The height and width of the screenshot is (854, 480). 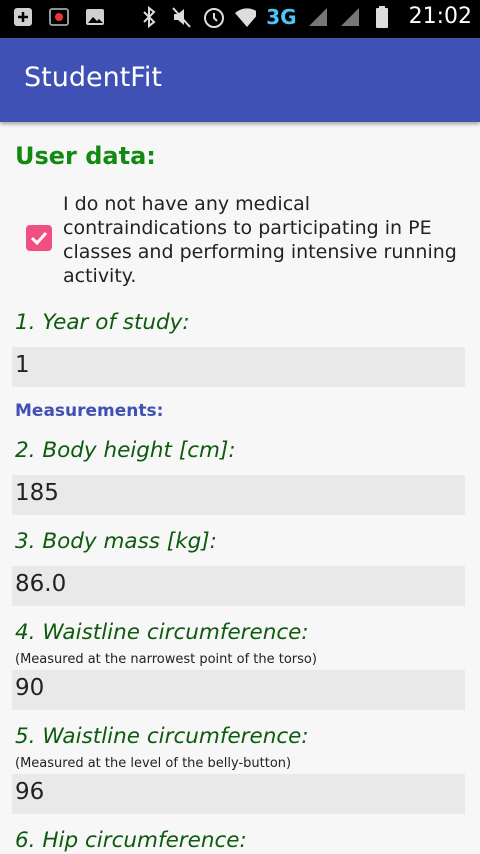 What do you see at coordinates (281, 16) in the screenshot?
I see `network-type: 3G` at bounding box center [281, 16].